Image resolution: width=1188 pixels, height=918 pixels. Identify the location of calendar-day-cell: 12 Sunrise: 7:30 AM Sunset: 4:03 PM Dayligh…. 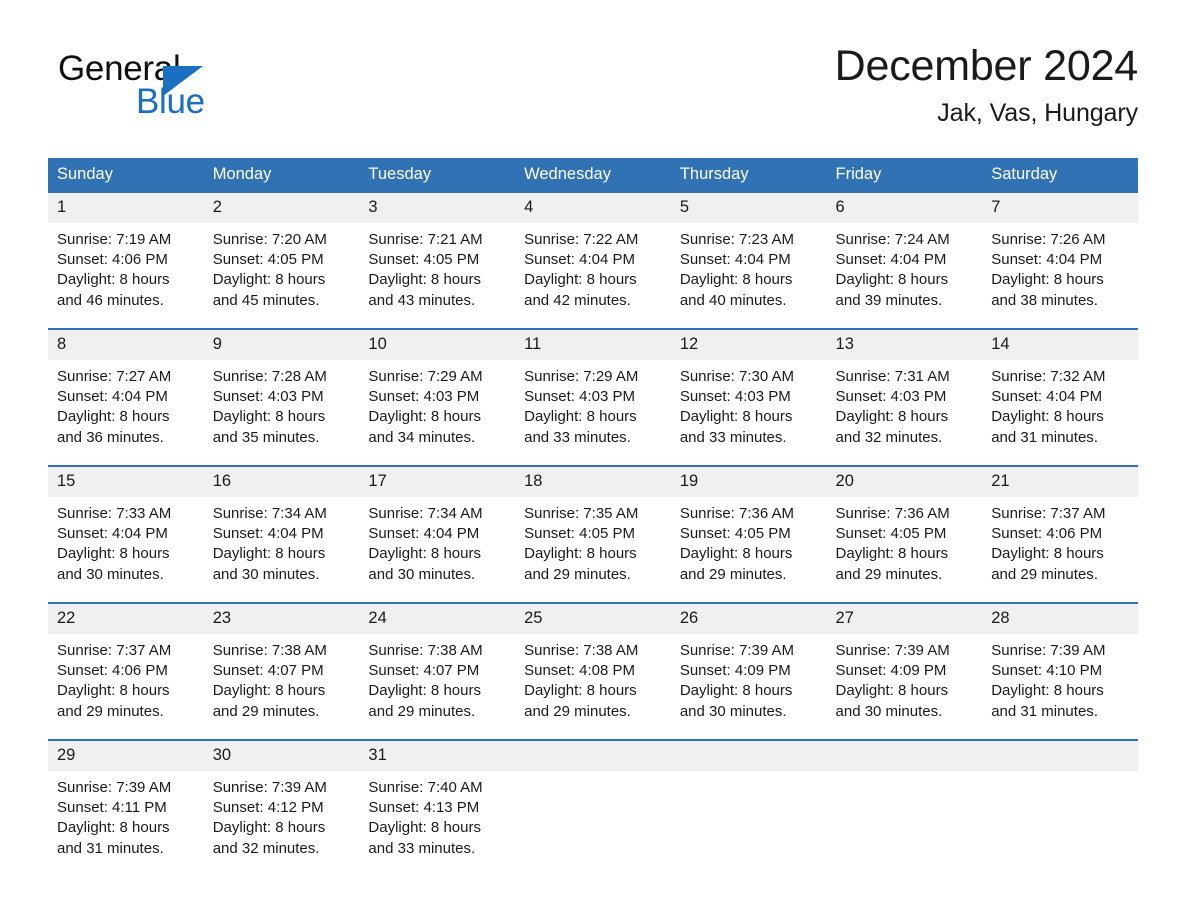
(748, 398).